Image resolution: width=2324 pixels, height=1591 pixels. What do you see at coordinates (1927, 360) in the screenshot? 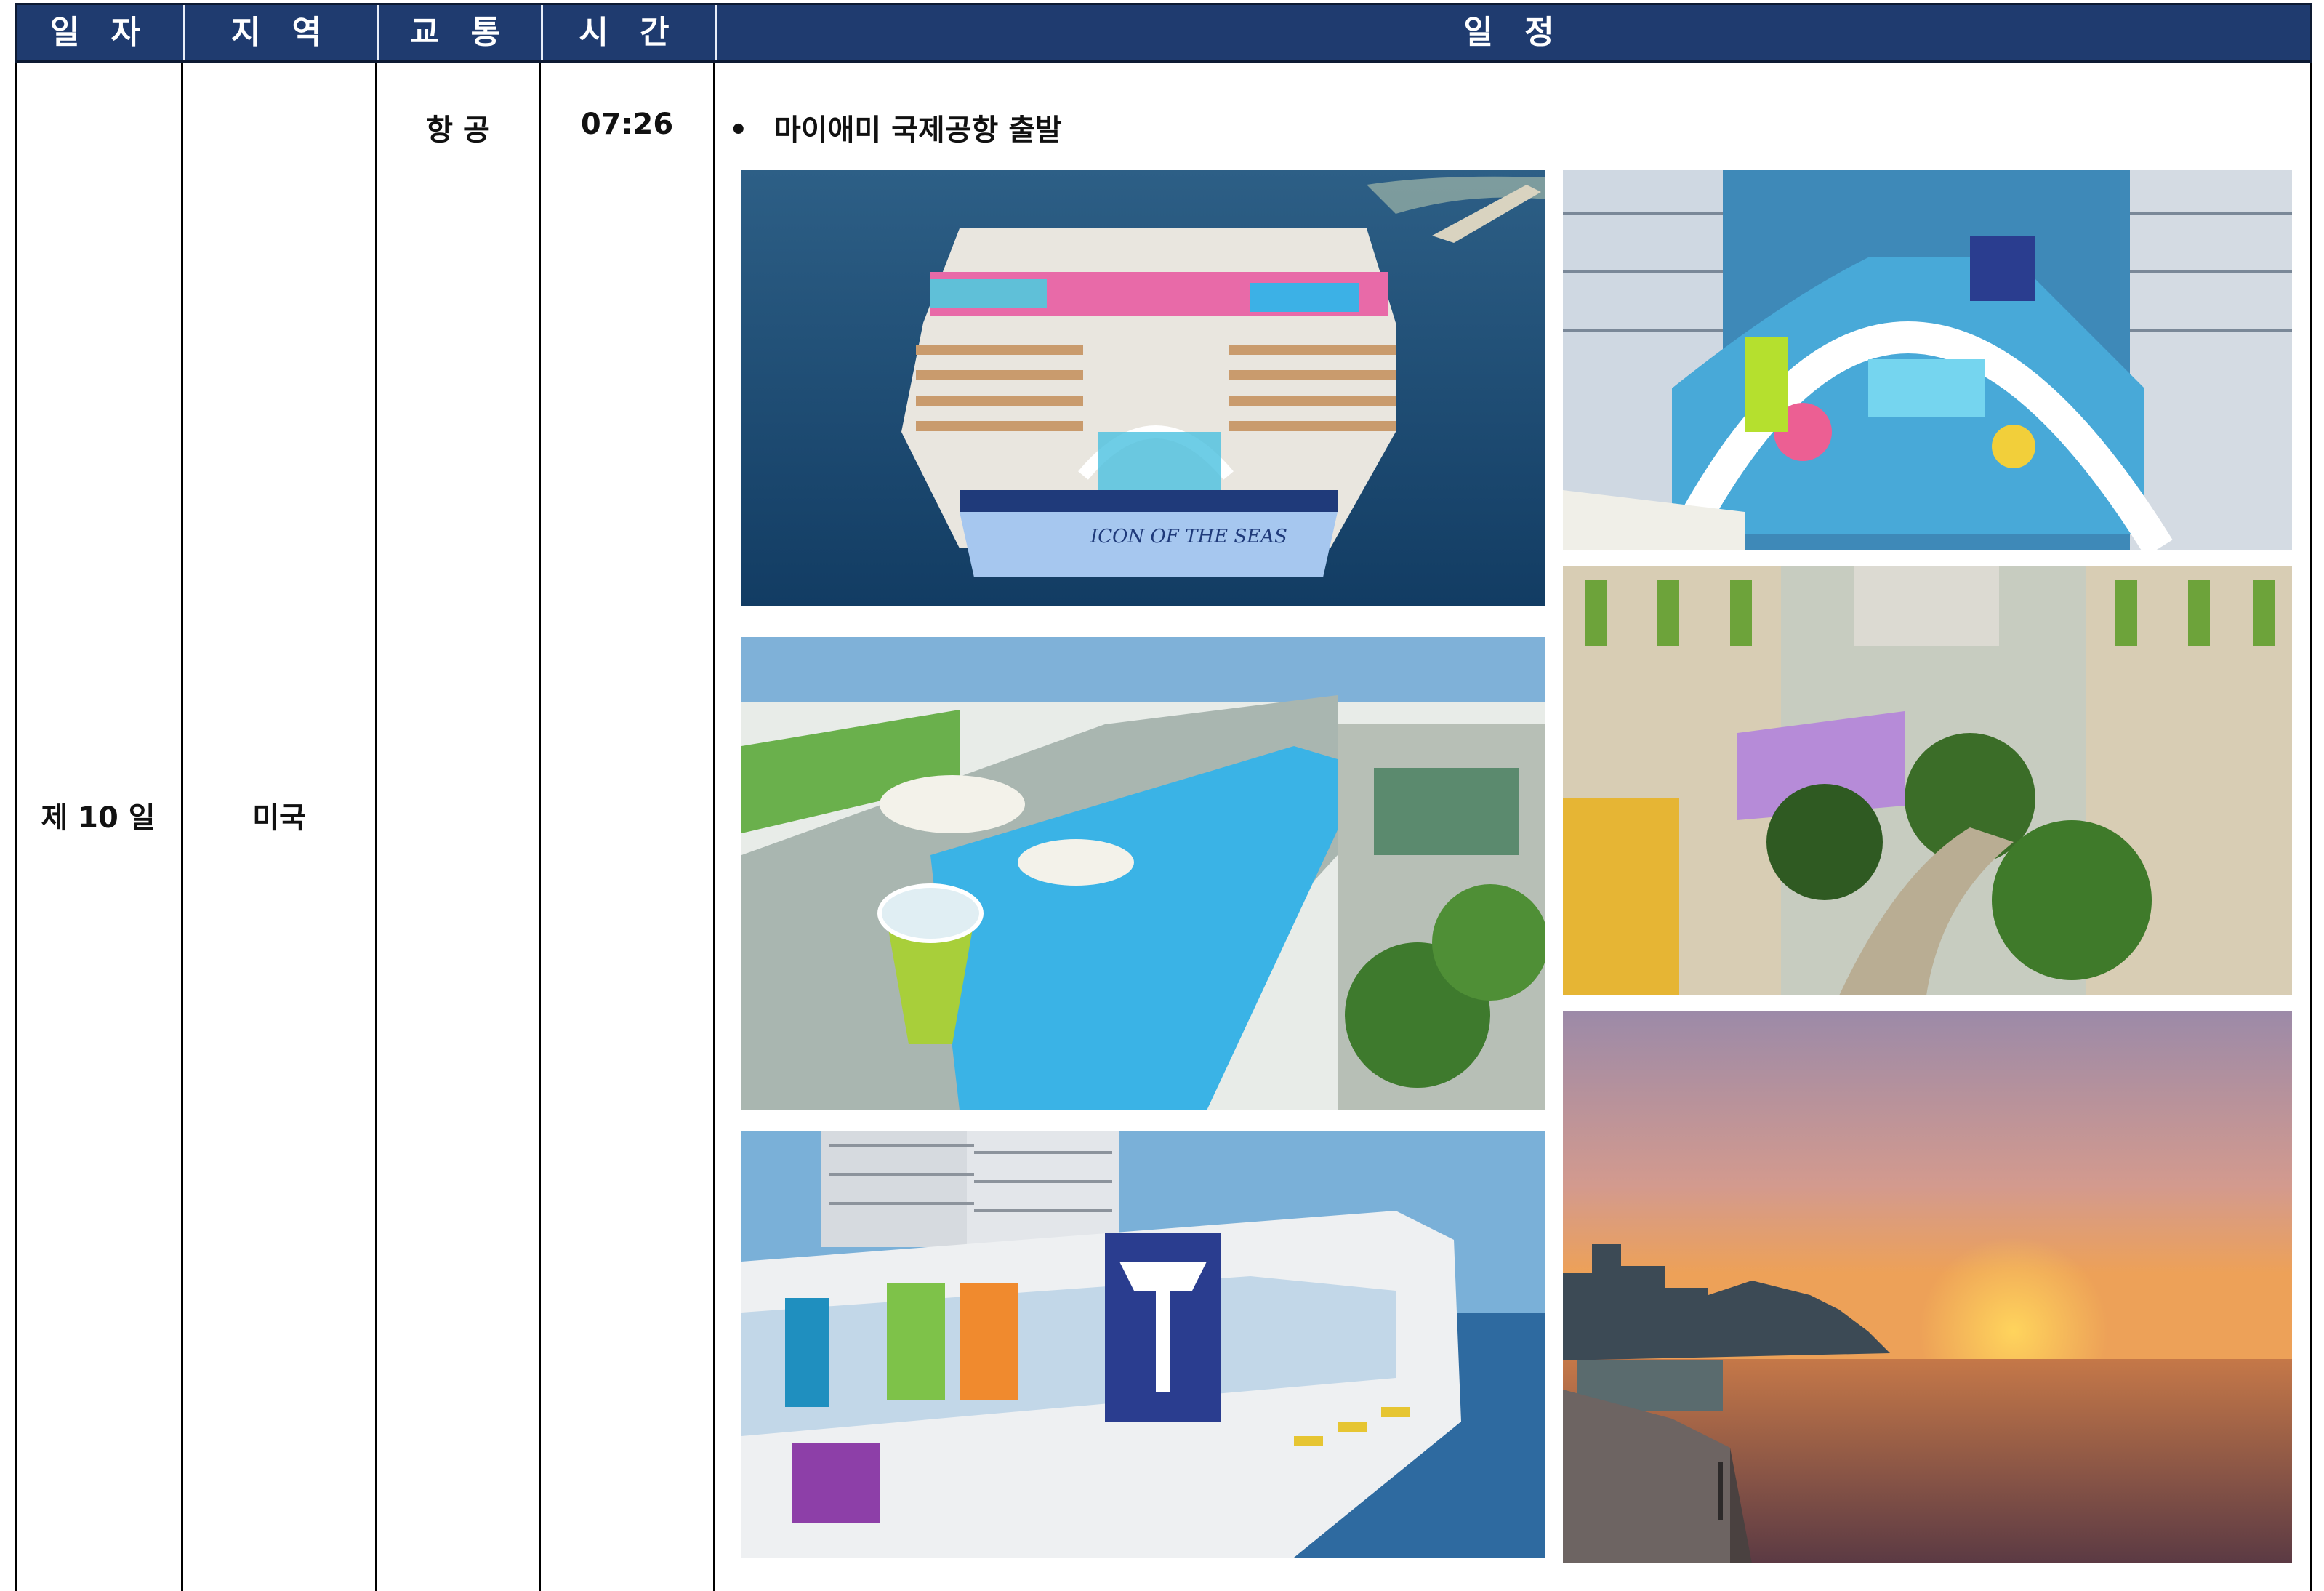
I see `cruise-deck-arch-waterpark-icon` at bounding box center [1927, 360].